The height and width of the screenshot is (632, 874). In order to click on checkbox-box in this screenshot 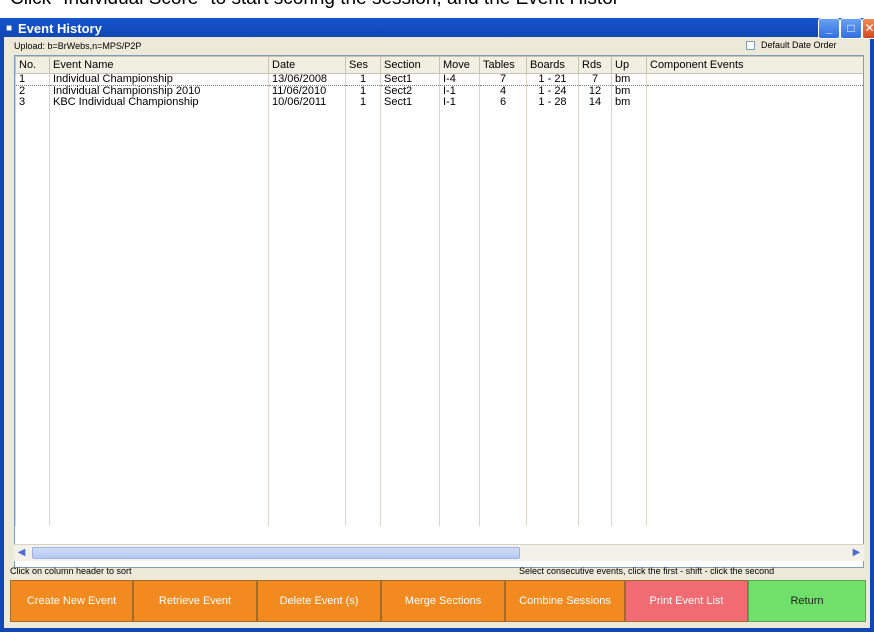, I will do `click(750, 45)`.